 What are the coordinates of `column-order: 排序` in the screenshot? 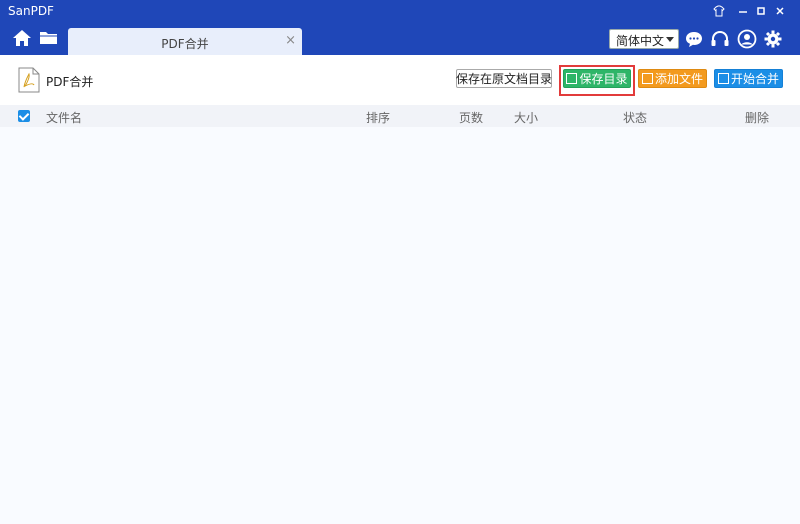 It's located at (378, 118).